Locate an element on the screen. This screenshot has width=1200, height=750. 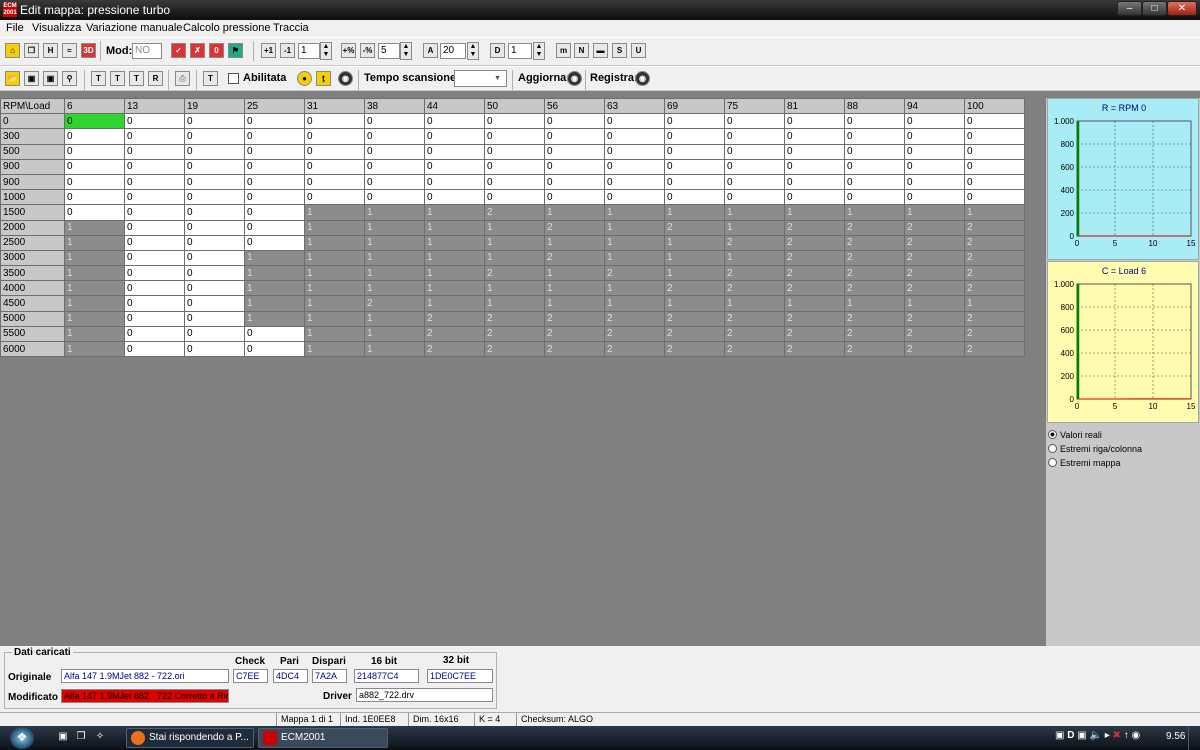
step-field-2: 5 is located at coordinates (389, 51).